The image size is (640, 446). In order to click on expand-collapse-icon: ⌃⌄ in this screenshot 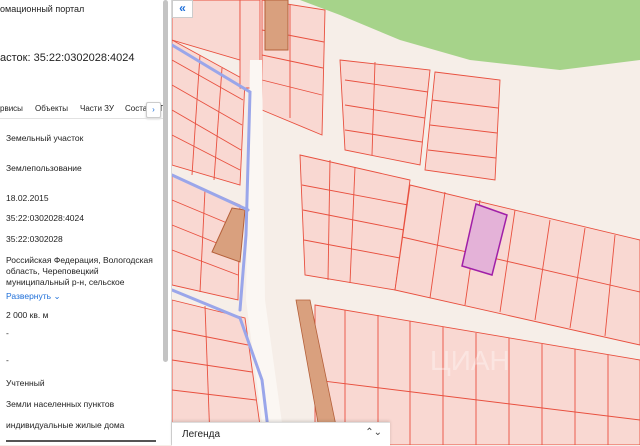, I will do `click(373, 432)`.